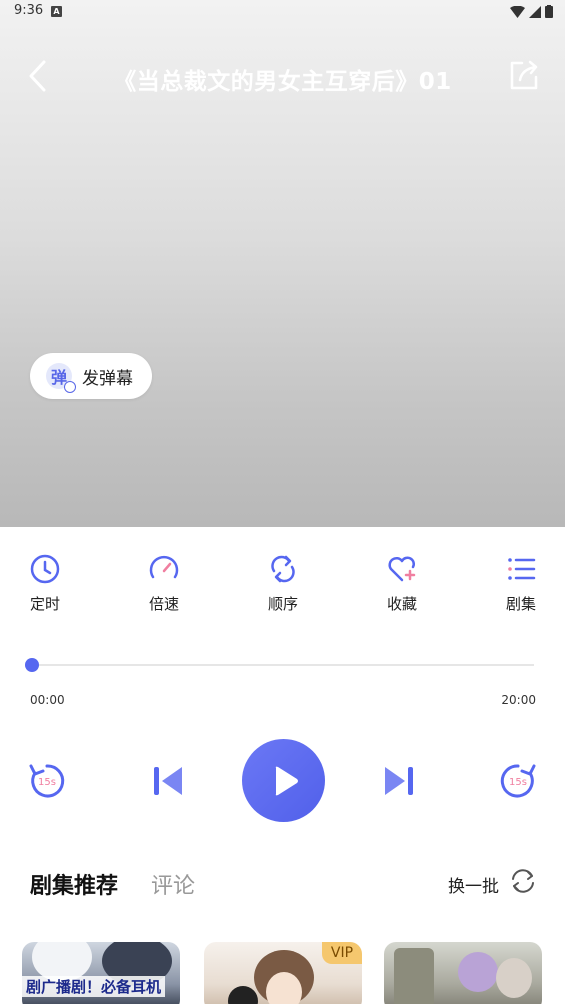 The width and height of the screenshot is (565, 1004). What do you see at coordinates (520, 604) in the screenshot?
I see `episodes-label: 剧集` at bounding box center [520, 604].